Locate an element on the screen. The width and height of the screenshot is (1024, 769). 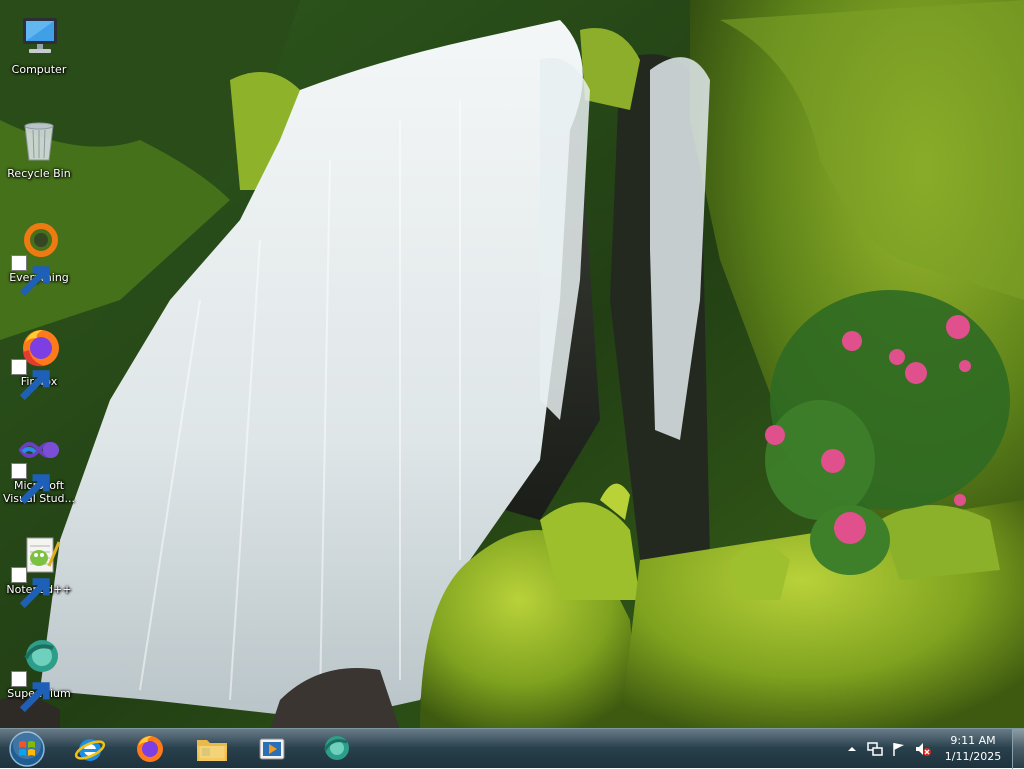
taskbar-internet-explorer is located at coordinates (90, 749).